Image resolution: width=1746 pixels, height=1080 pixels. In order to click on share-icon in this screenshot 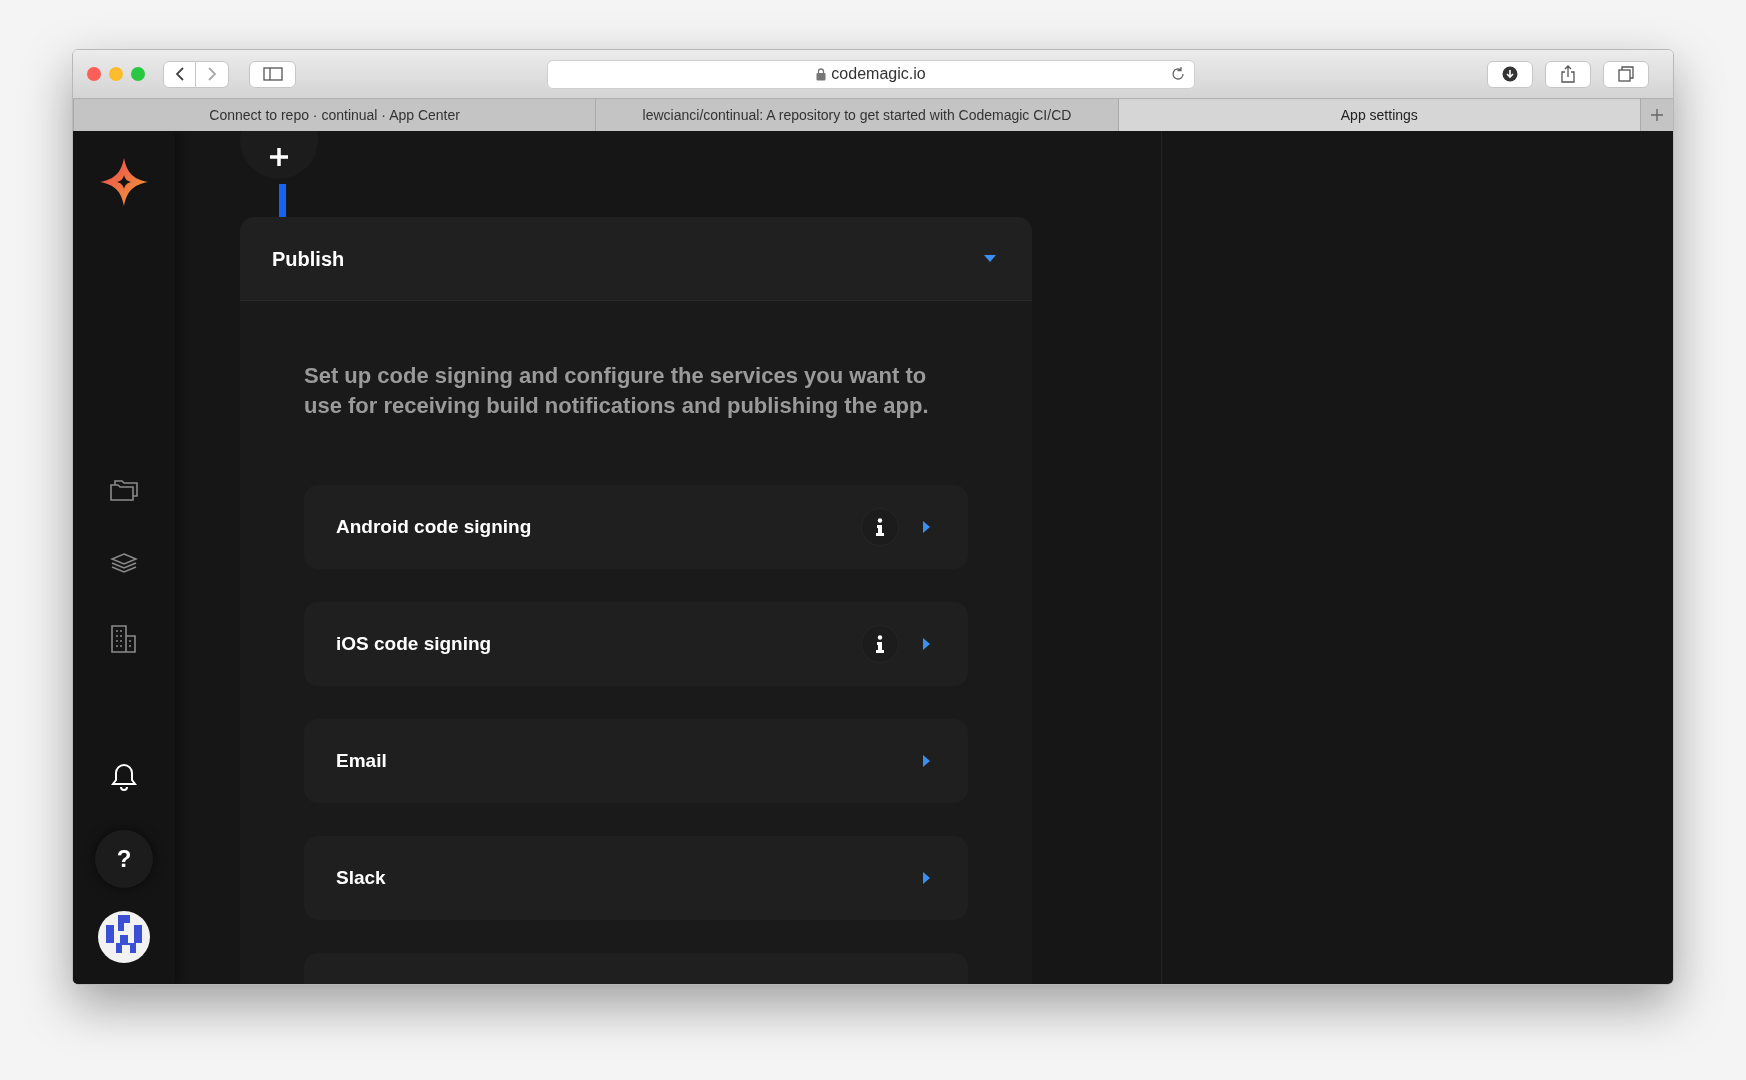, I will do `click(1568, 74)`.